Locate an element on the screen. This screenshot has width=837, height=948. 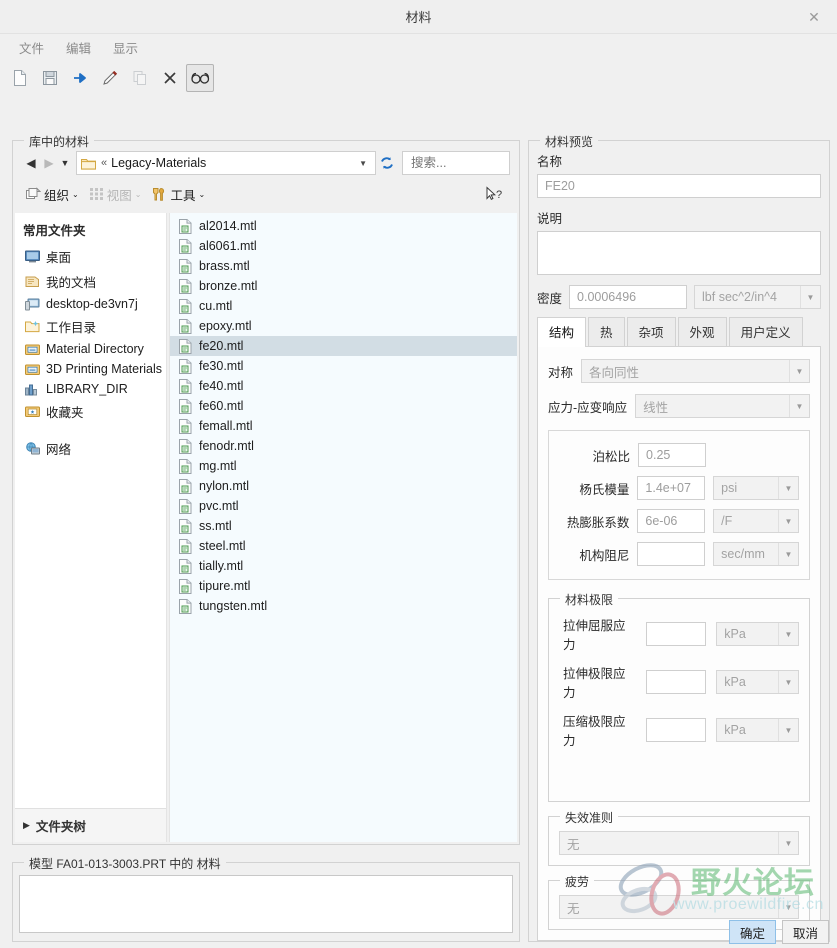
model-materials-list is located at coordinates (266, 904).